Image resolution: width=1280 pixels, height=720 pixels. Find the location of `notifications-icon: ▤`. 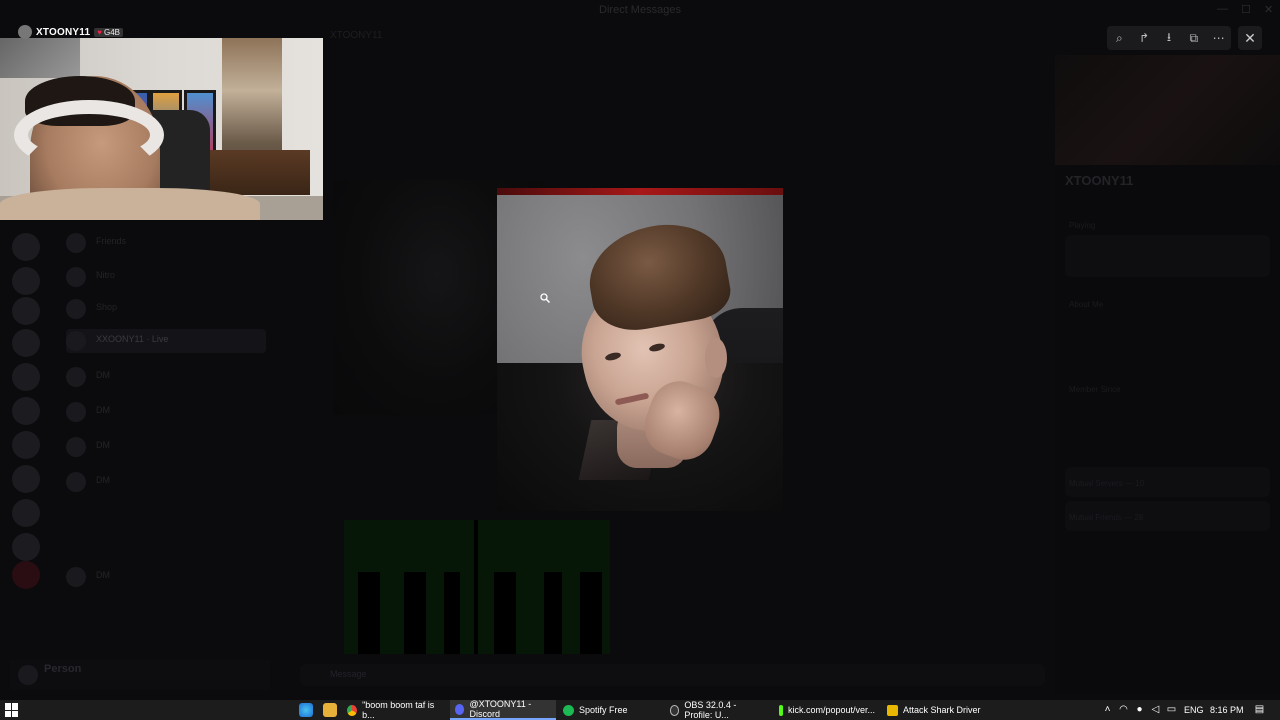

notifications-icon: ▤ is located at coordinates (1259, 709).